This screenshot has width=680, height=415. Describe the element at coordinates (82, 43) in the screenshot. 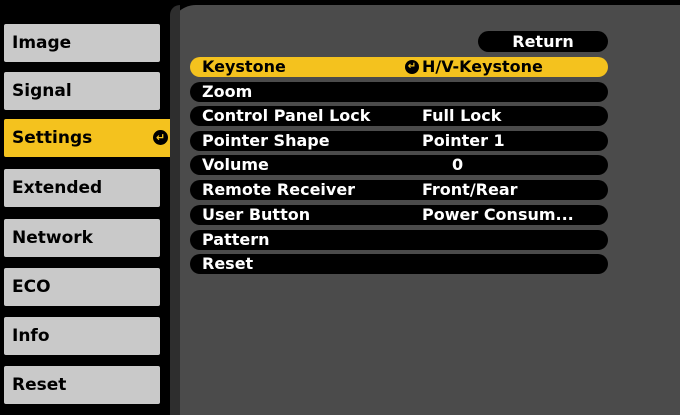

I see `tab-image: Image` at that location.